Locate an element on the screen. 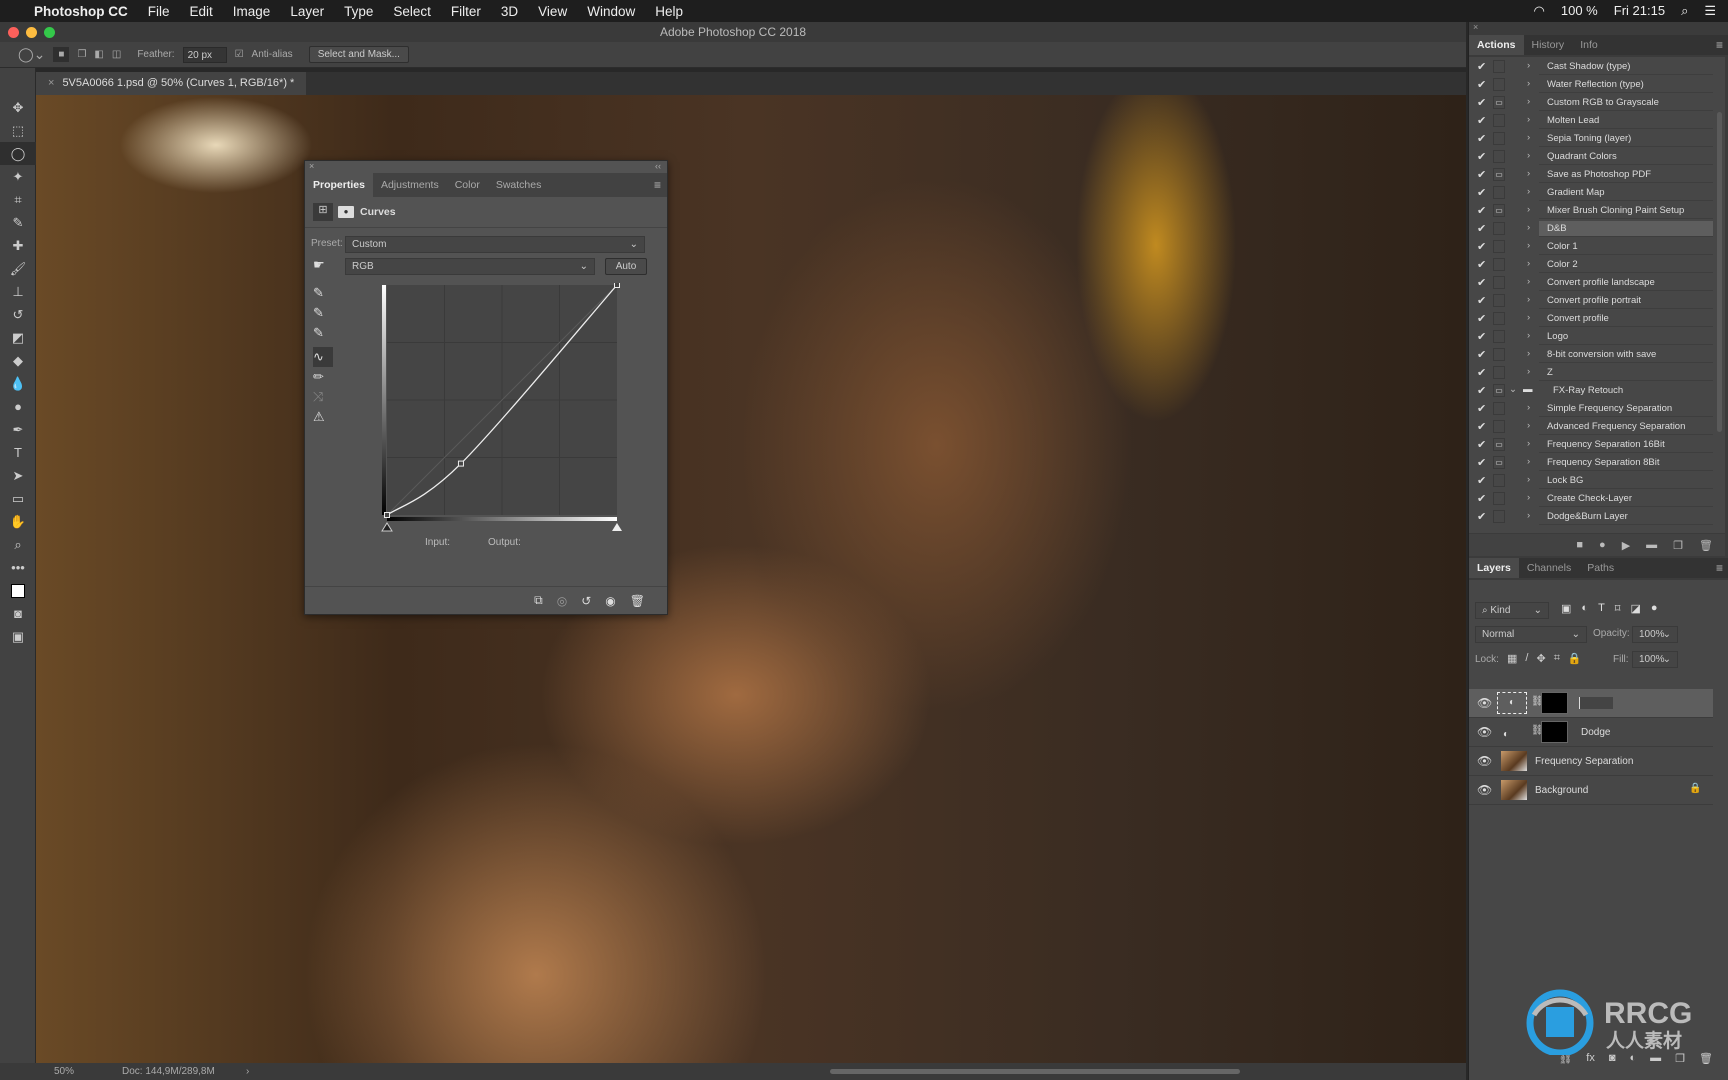 The height and width of the screenshot is (1080, 1728). path-selection-tool-icon: ➤ is located at coordinates (18, 475).